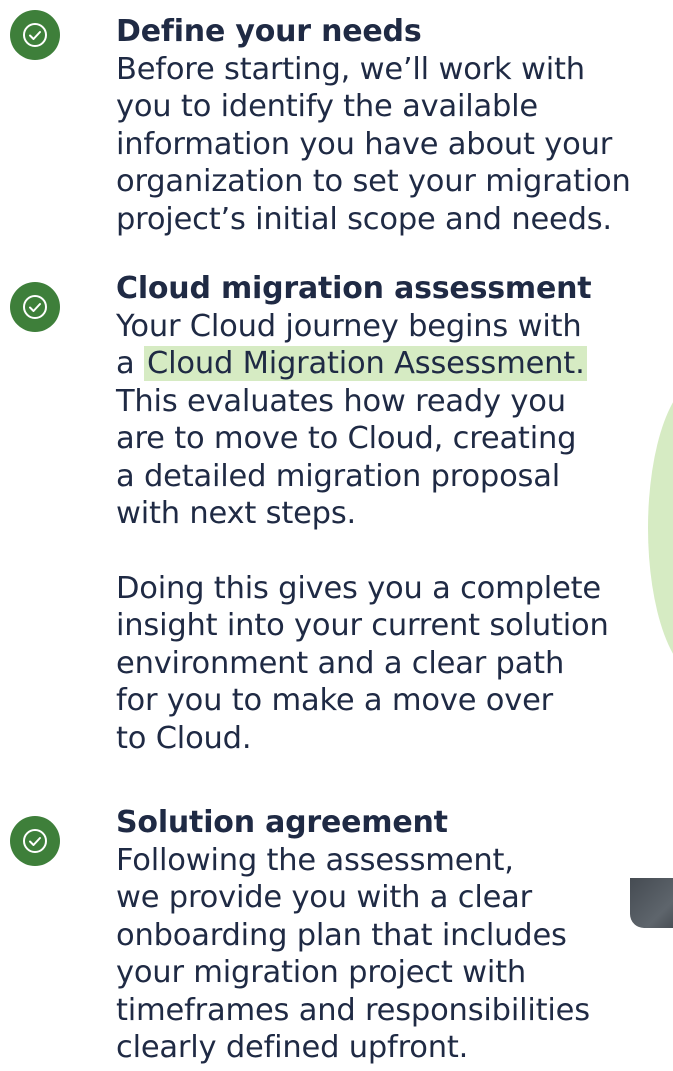  What do you see at coordinates (350, 69) in the screenshot?
I see `text-line: Before starting, we’ll work with` at bounding box center [350, 69].